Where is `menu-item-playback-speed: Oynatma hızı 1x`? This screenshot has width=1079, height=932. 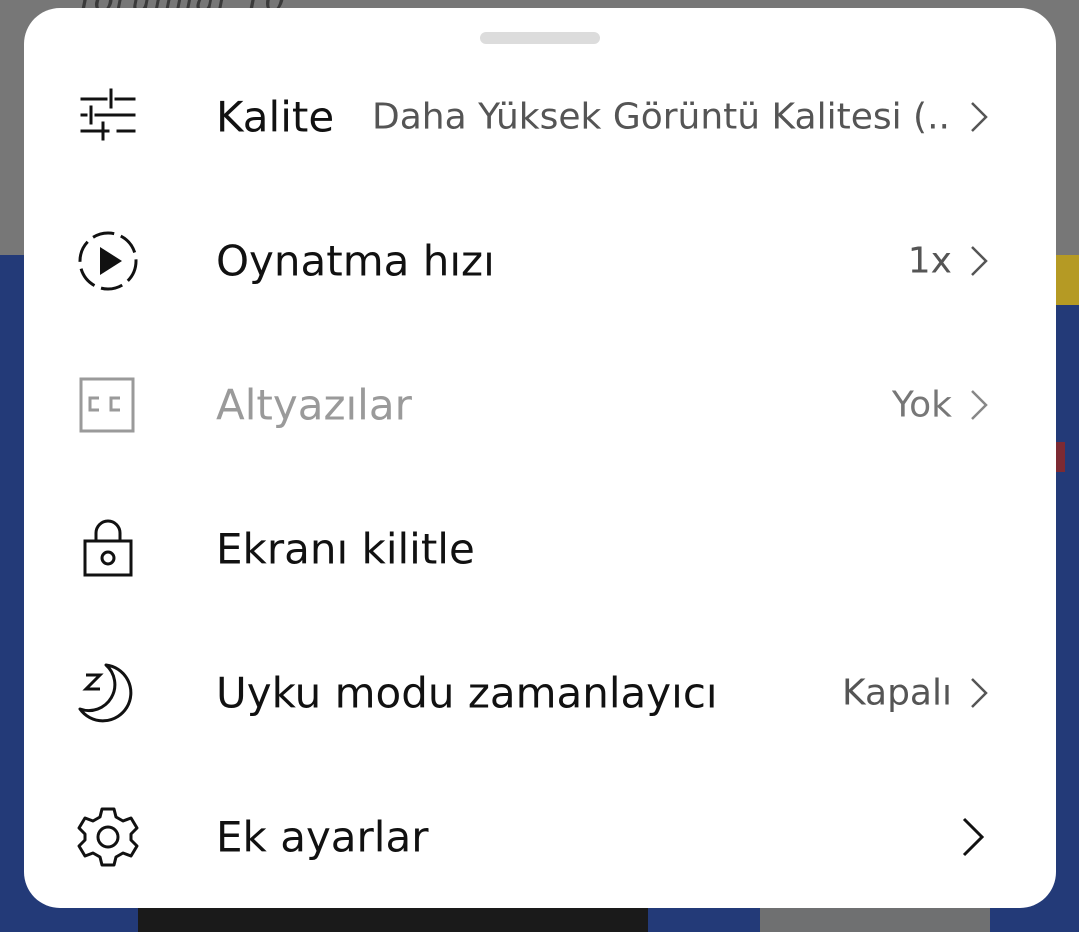
menu-item-playback-speed: Oynatma hızı 1x is located at coordinates (540, 261).